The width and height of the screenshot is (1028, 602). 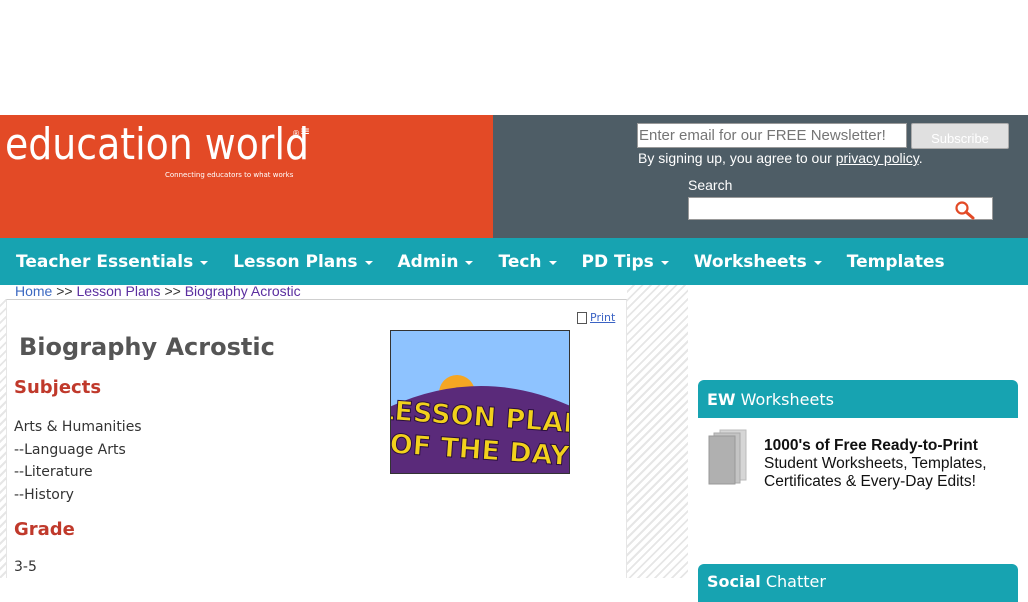 What do you see at coordinates (772, 135) in the screenshot?
I see `newsletter-email-input` at bounding box center [772, 135].